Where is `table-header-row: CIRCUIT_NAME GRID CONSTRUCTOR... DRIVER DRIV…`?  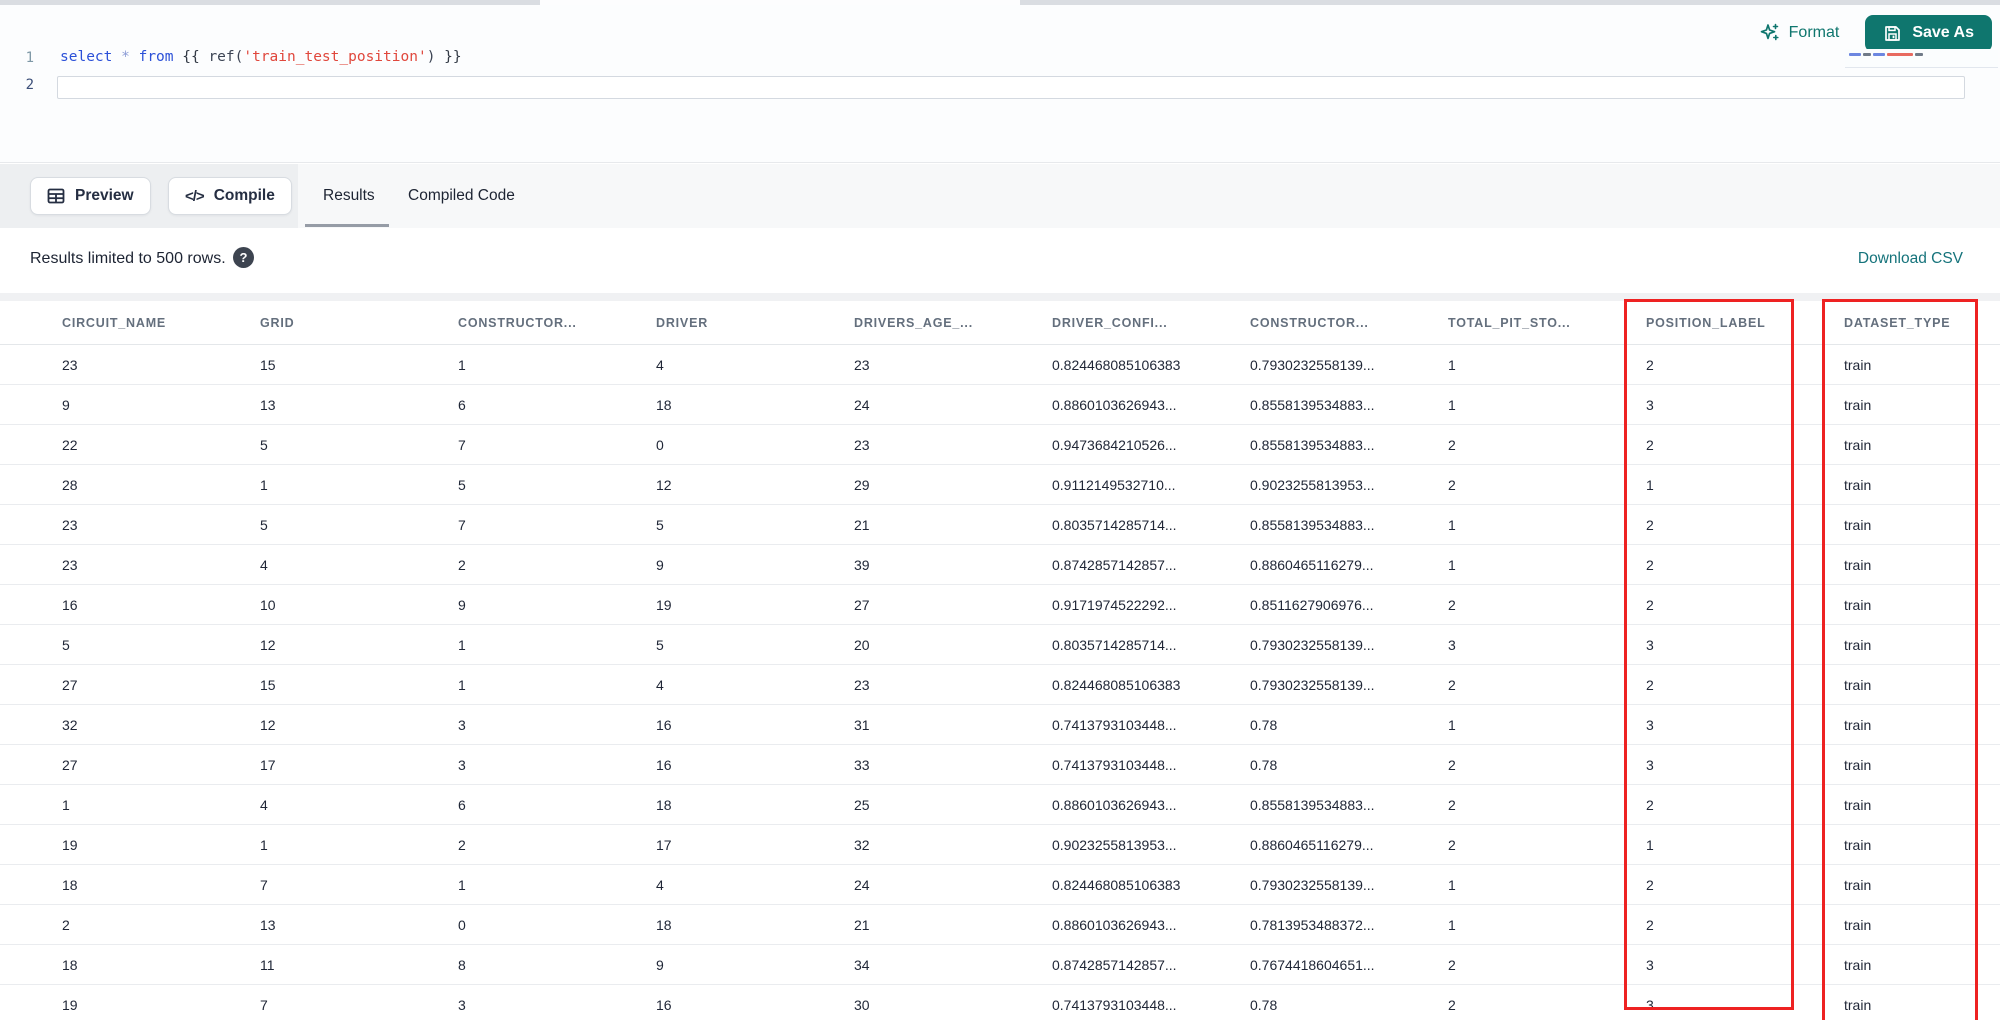
table-header-row: CIRCUIT_NAME GRID CONSTRUCTOR... DRIVER DRIV… is located at coordinates (1000, 323).